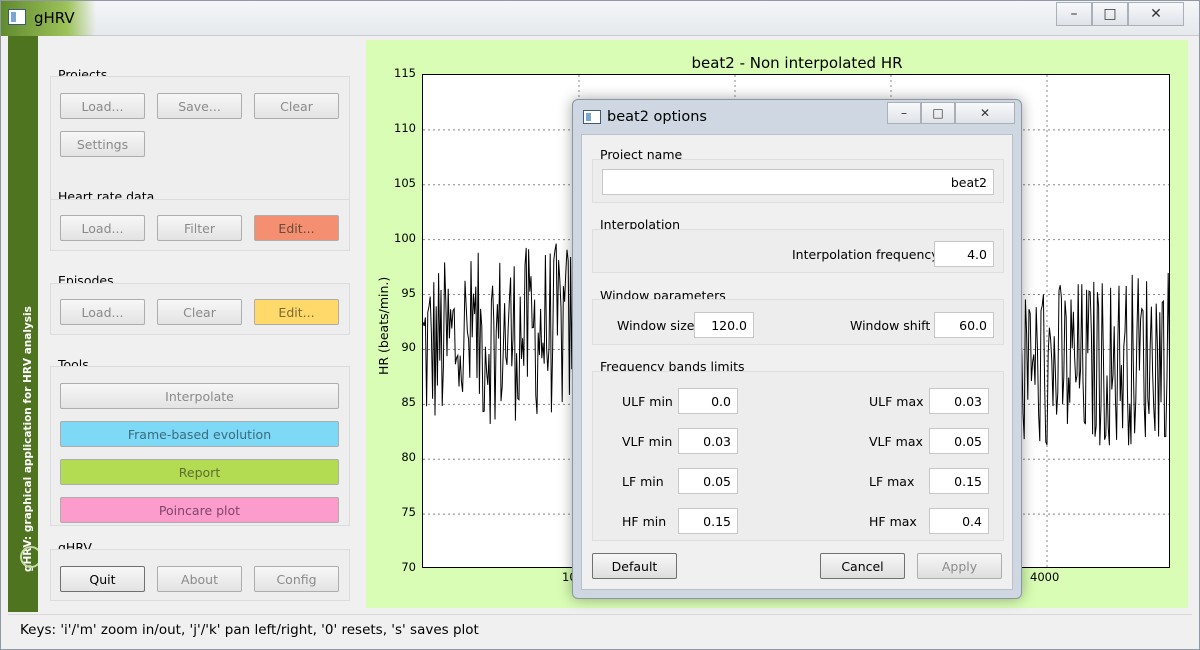 The width and height of the screenshot is (1200, 650). What do you see at coordinates (405, 237) in the screenshot?
I see `y-tick-label: 100` at bounding box center [405, 237].